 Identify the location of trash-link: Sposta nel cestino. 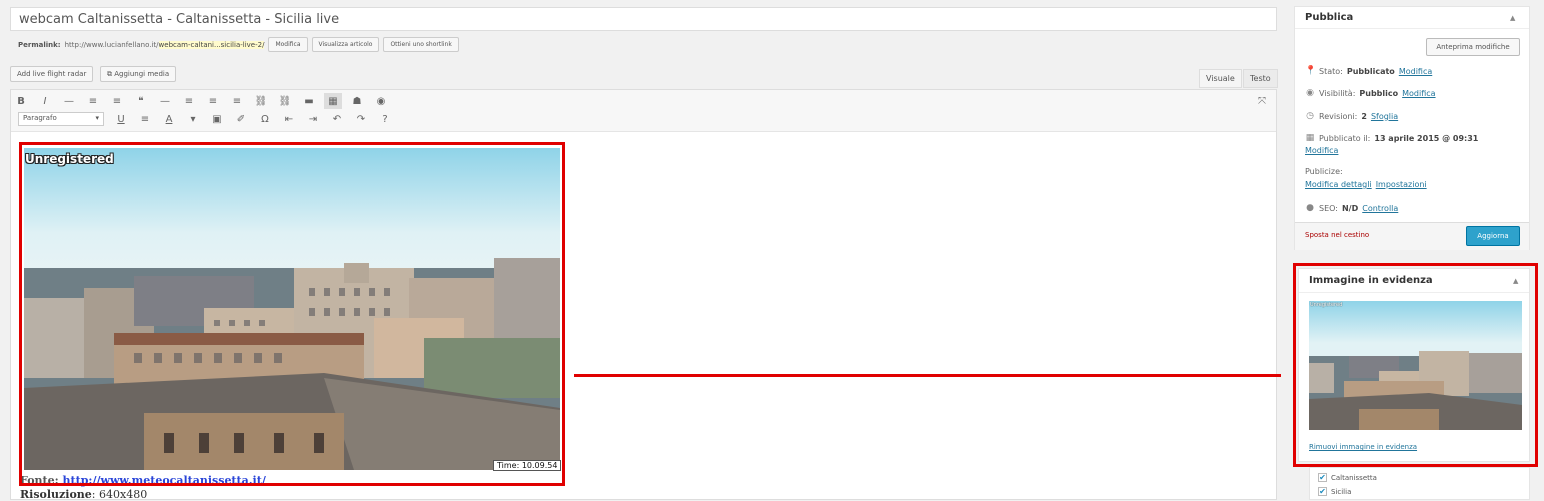
(1337, 235).